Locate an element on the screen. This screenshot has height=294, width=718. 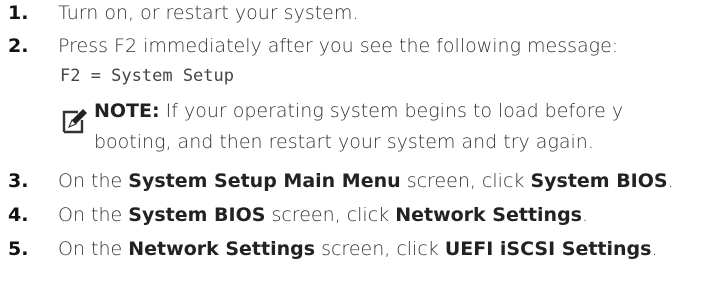
step-number: 3. is located at coordinates (18, 181).